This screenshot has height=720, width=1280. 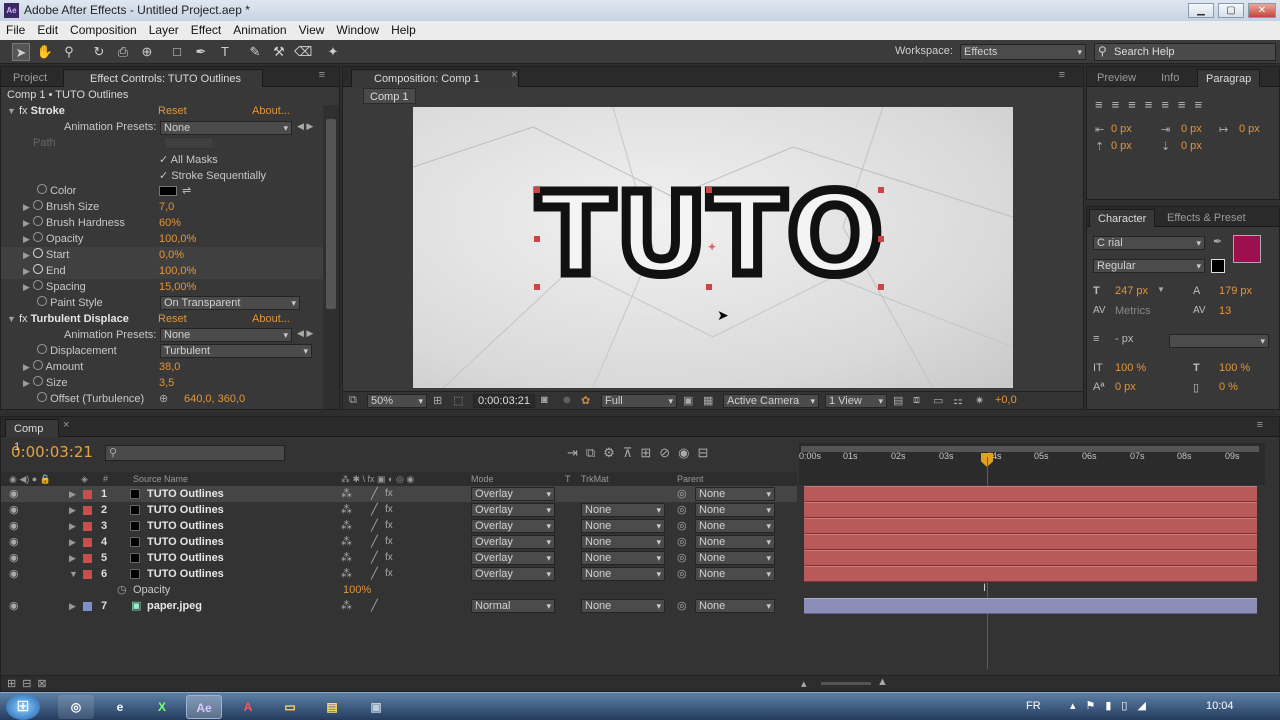 What do you see at coordinates (1185, 52) in the screenshot?
I see `search-help-field: ⚲ Search Help` at bounding box center [1185, 52].